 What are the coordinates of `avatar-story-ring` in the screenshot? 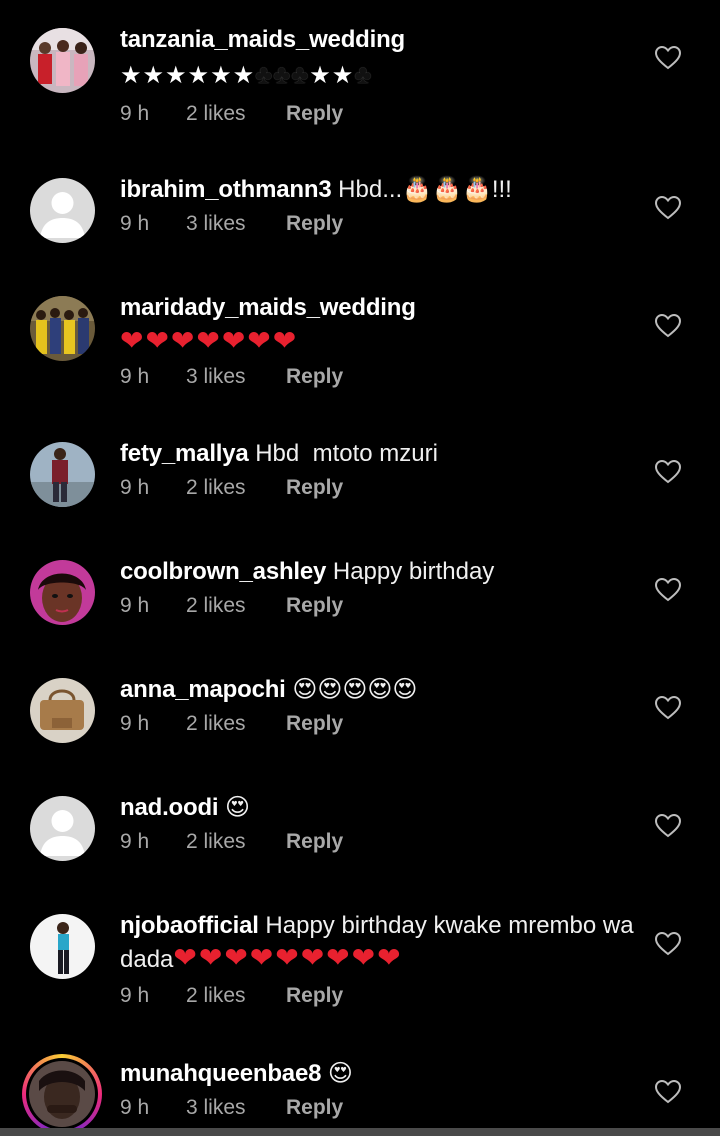 It's located at (62, 1094).